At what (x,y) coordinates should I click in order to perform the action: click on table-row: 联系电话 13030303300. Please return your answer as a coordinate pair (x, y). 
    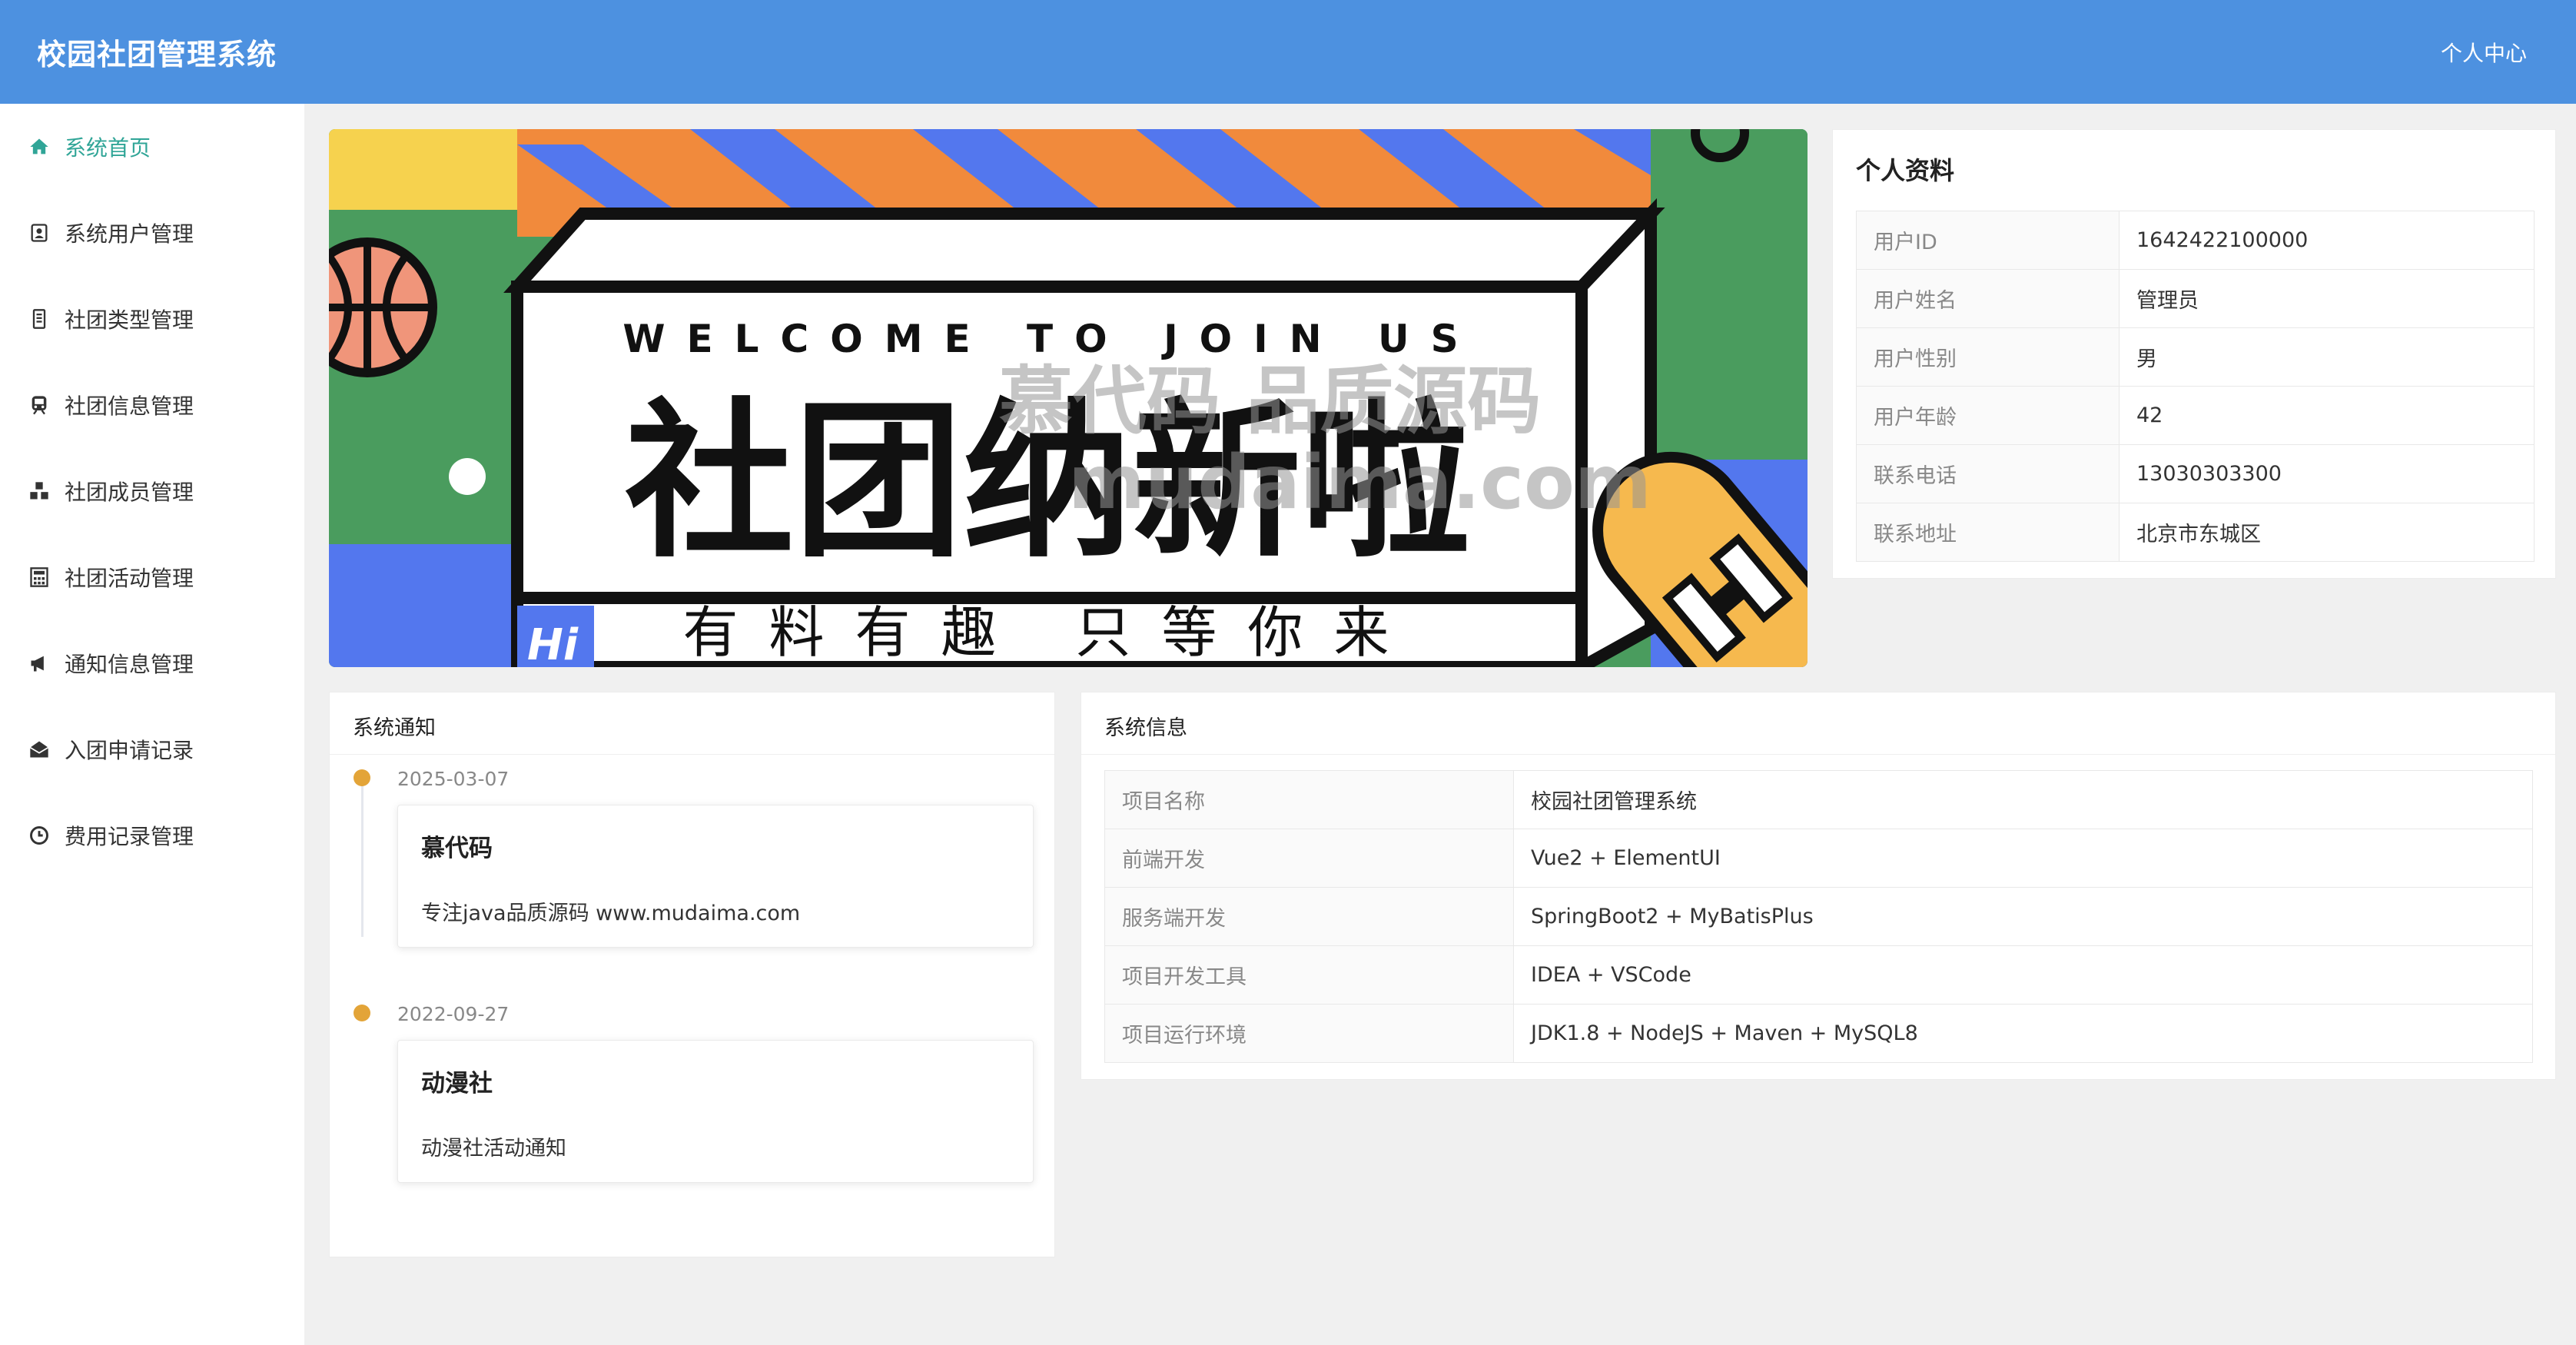
    Looking at the image, I should click on (2195, 473).